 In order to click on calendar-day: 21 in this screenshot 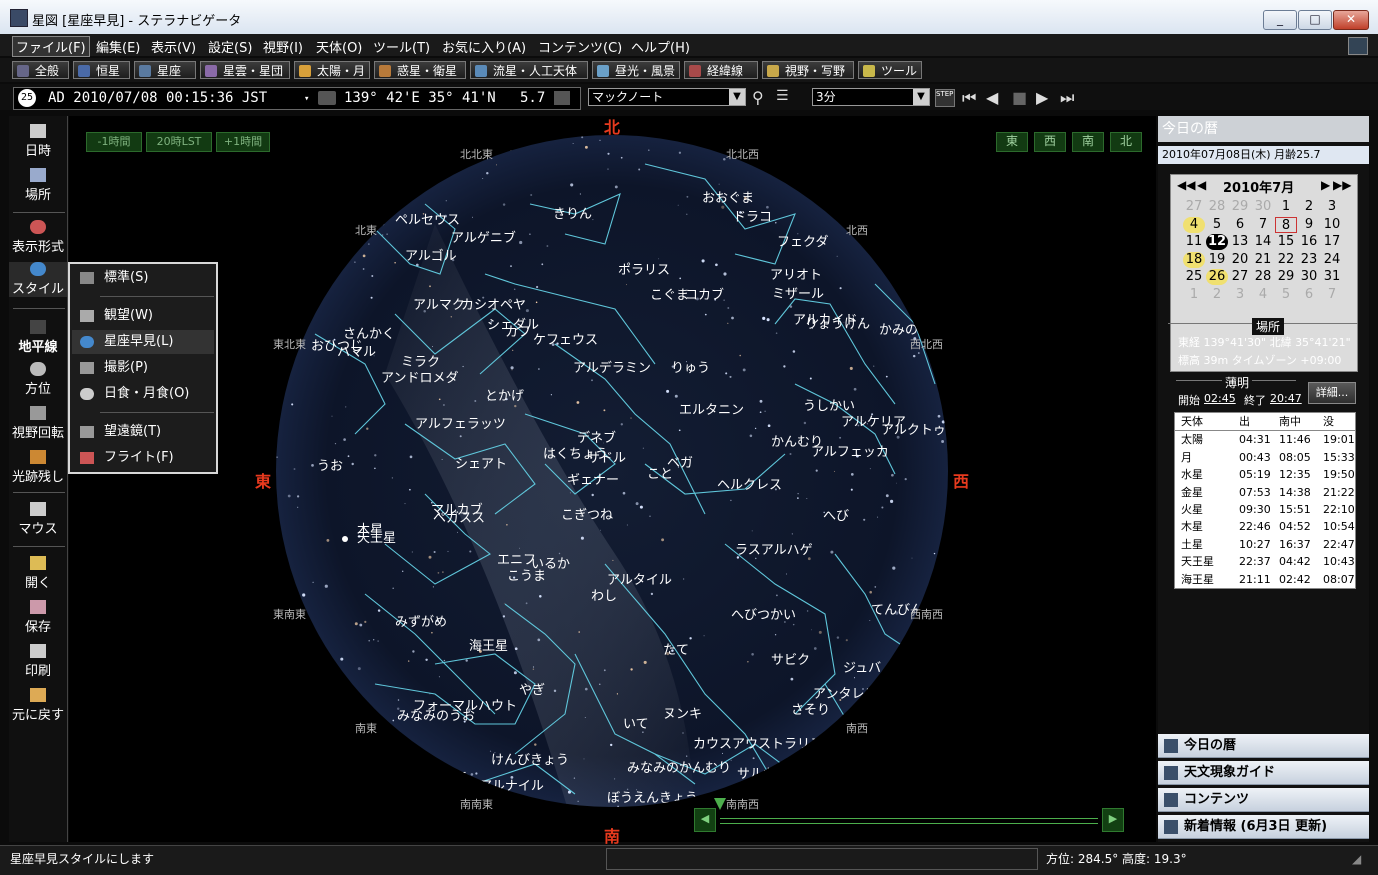, I will do `click(1263, 260)`.